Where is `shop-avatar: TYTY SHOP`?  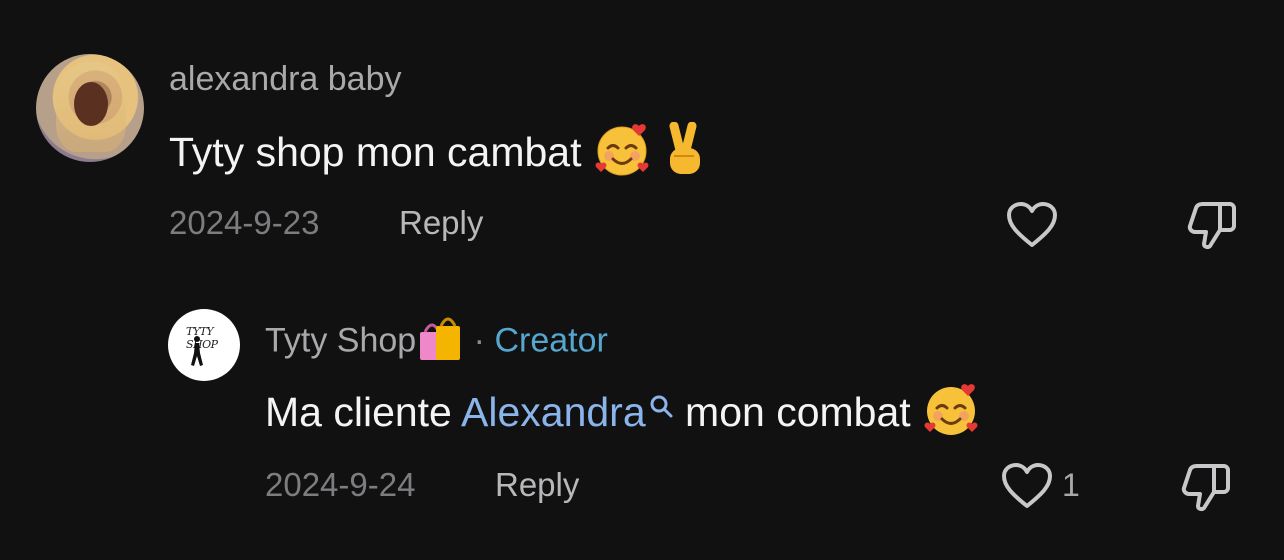 shop-avatar: TYTY SHOP is located at coordinates (204, 345).